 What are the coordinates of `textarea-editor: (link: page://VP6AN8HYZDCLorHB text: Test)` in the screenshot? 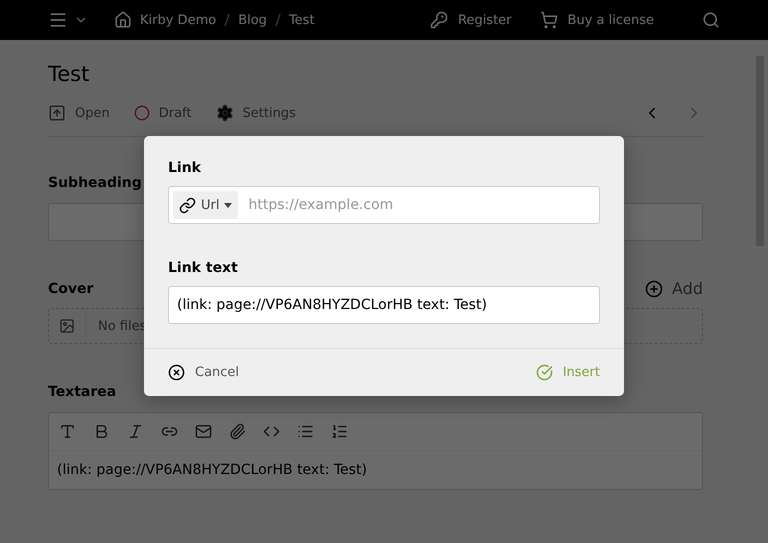 It's located at (375, 451).